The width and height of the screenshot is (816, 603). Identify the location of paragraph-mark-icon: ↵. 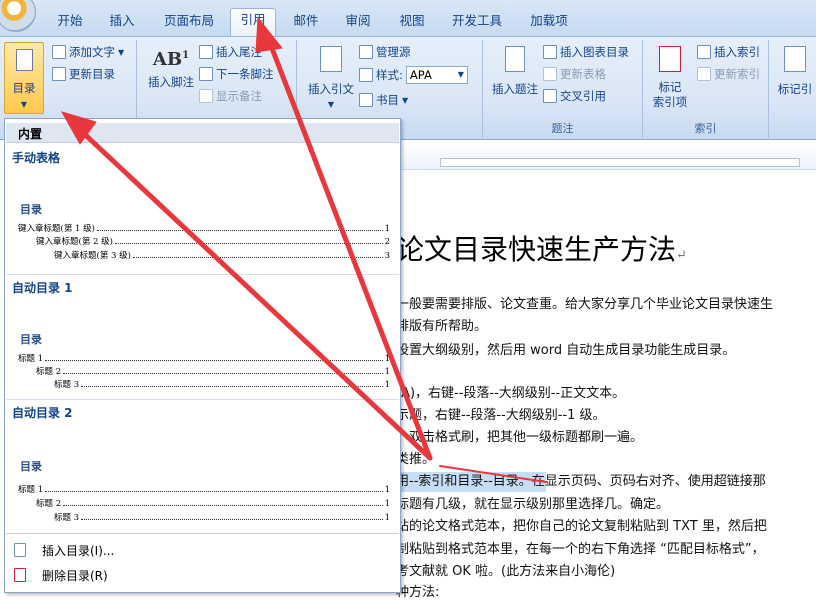
(681, 255).